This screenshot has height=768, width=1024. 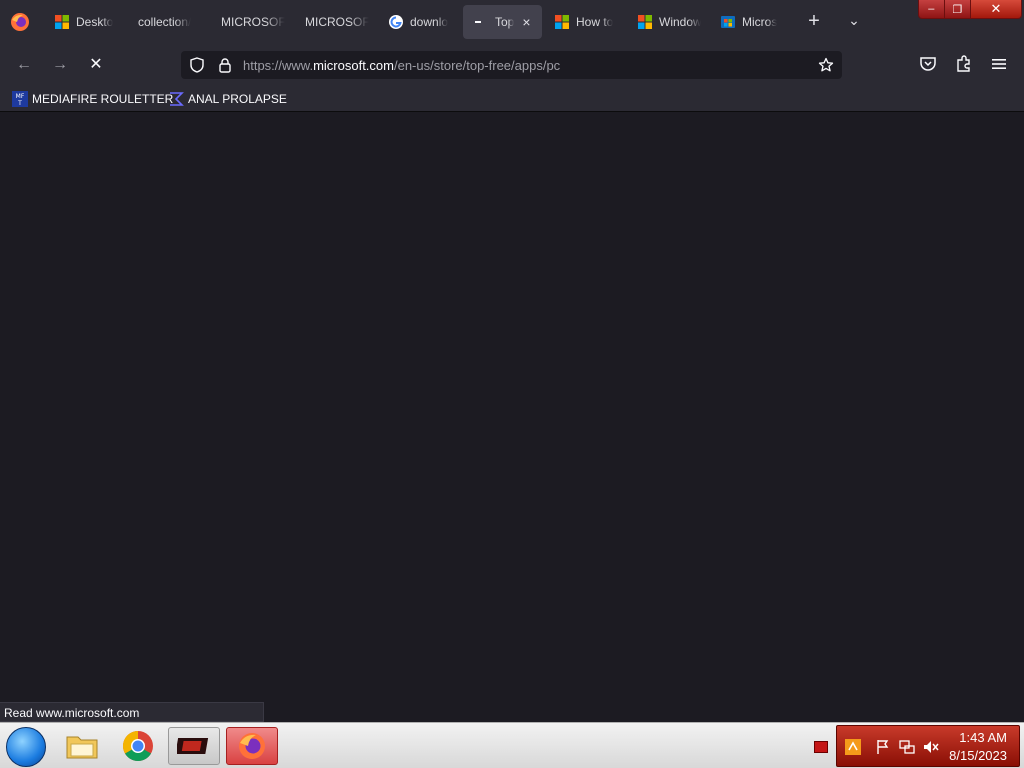 What do you see at coordinates (728, 22) in the screenshot?
I see `store-icon` at bounding box center [728, 22].